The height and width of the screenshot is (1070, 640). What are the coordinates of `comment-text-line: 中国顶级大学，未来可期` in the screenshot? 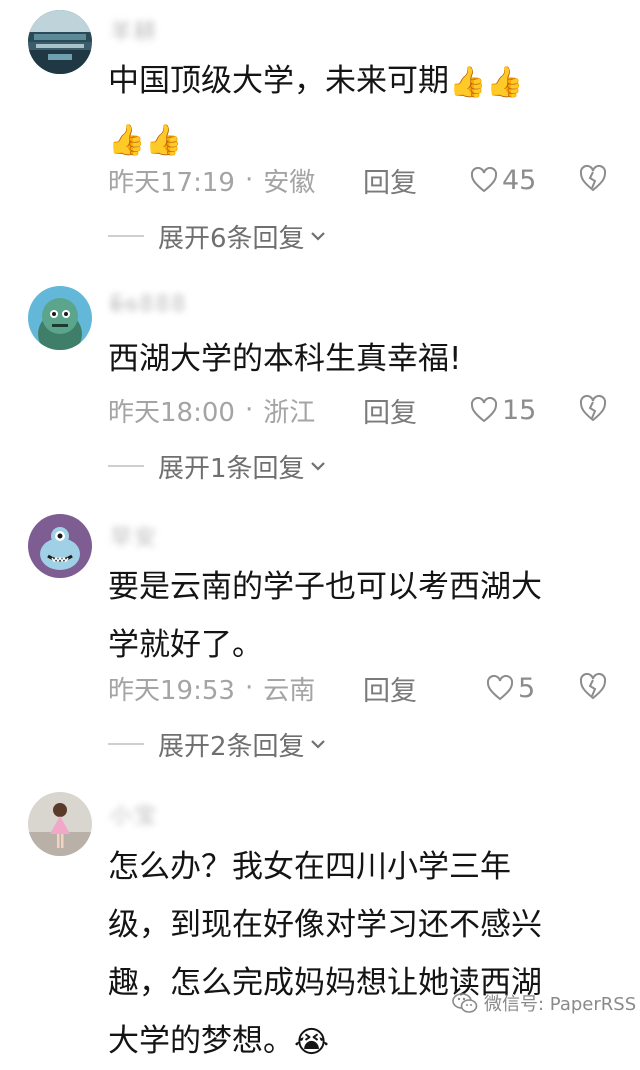 It's located at (278, 81).